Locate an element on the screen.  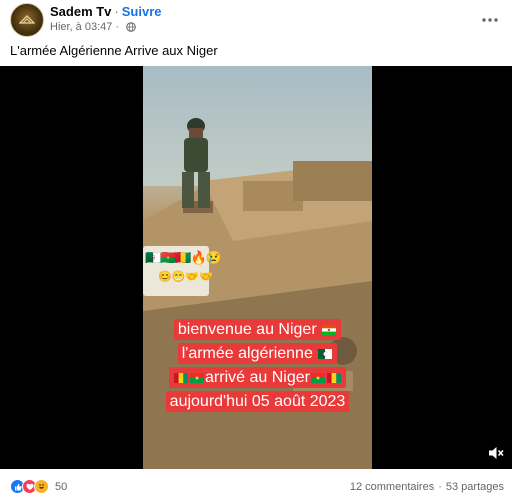
globe-icon is located at coordinates (131, 27).